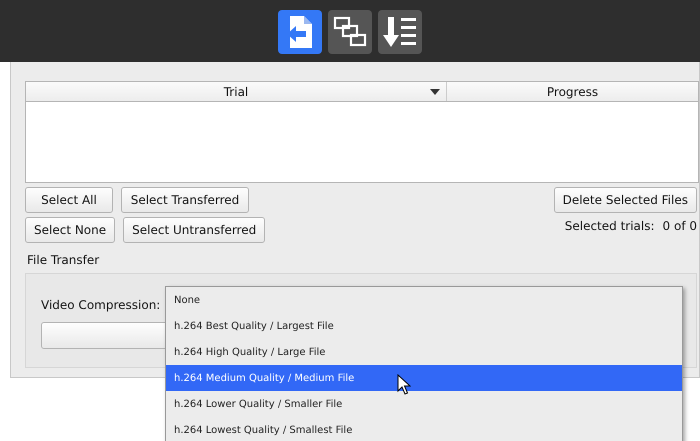 The width and height of the screenshot is (700, 441). I want to click on selected-trials-label: Selected trials:, so click(609, 226).